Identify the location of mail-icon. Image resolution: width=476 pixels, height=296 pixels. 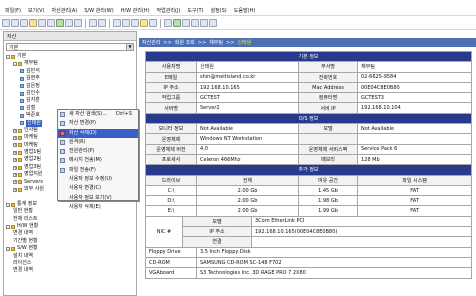
(186, 23).